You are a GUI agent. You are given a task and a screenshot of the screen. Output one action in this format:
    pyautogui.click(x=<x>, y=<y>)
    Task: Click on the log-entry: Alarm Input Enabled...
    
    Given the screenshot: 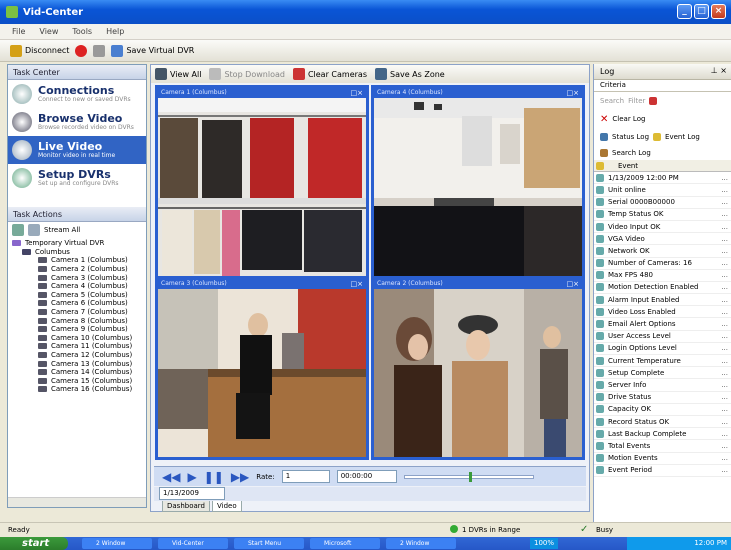 What is the action you would take?
    pyautogui.click(x=662, y=300)
    